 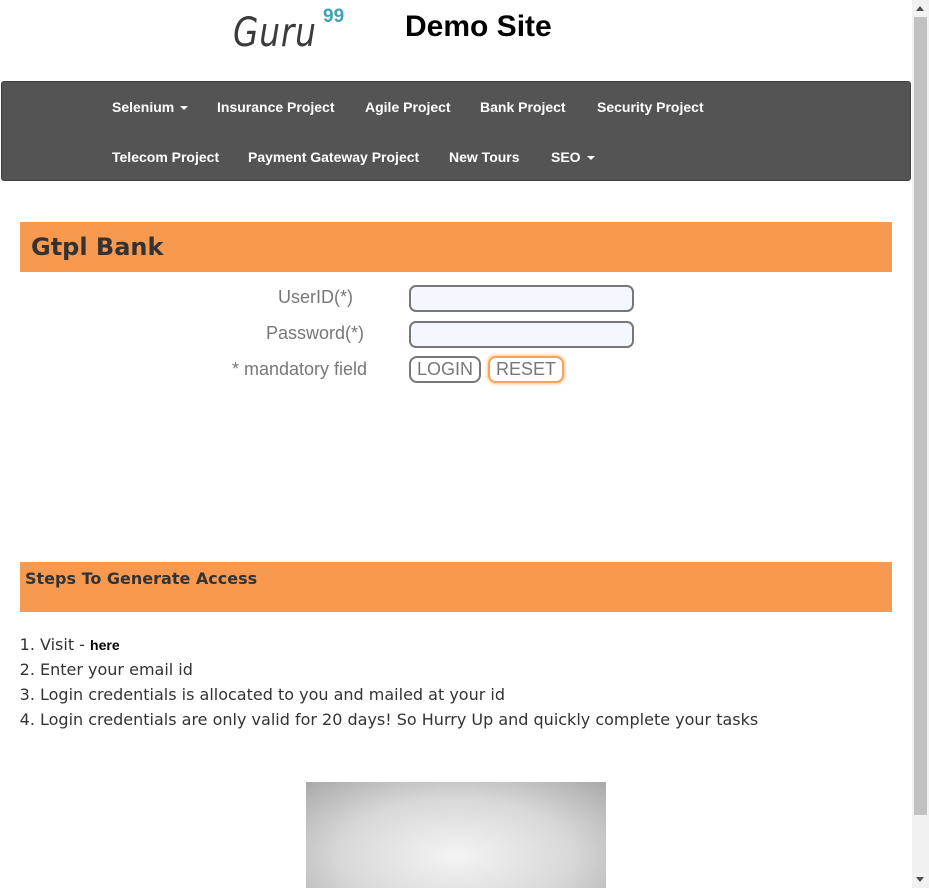 I want to click on password-input, so click(x=521, y=334).